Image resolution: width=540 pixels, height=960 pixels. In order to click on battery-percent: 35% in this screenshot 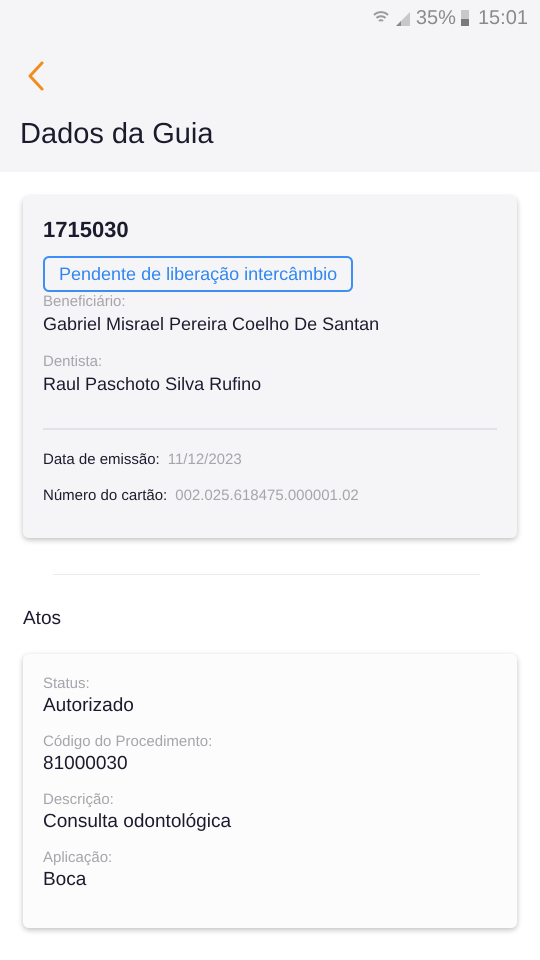, I will do `click(436, 18)`.